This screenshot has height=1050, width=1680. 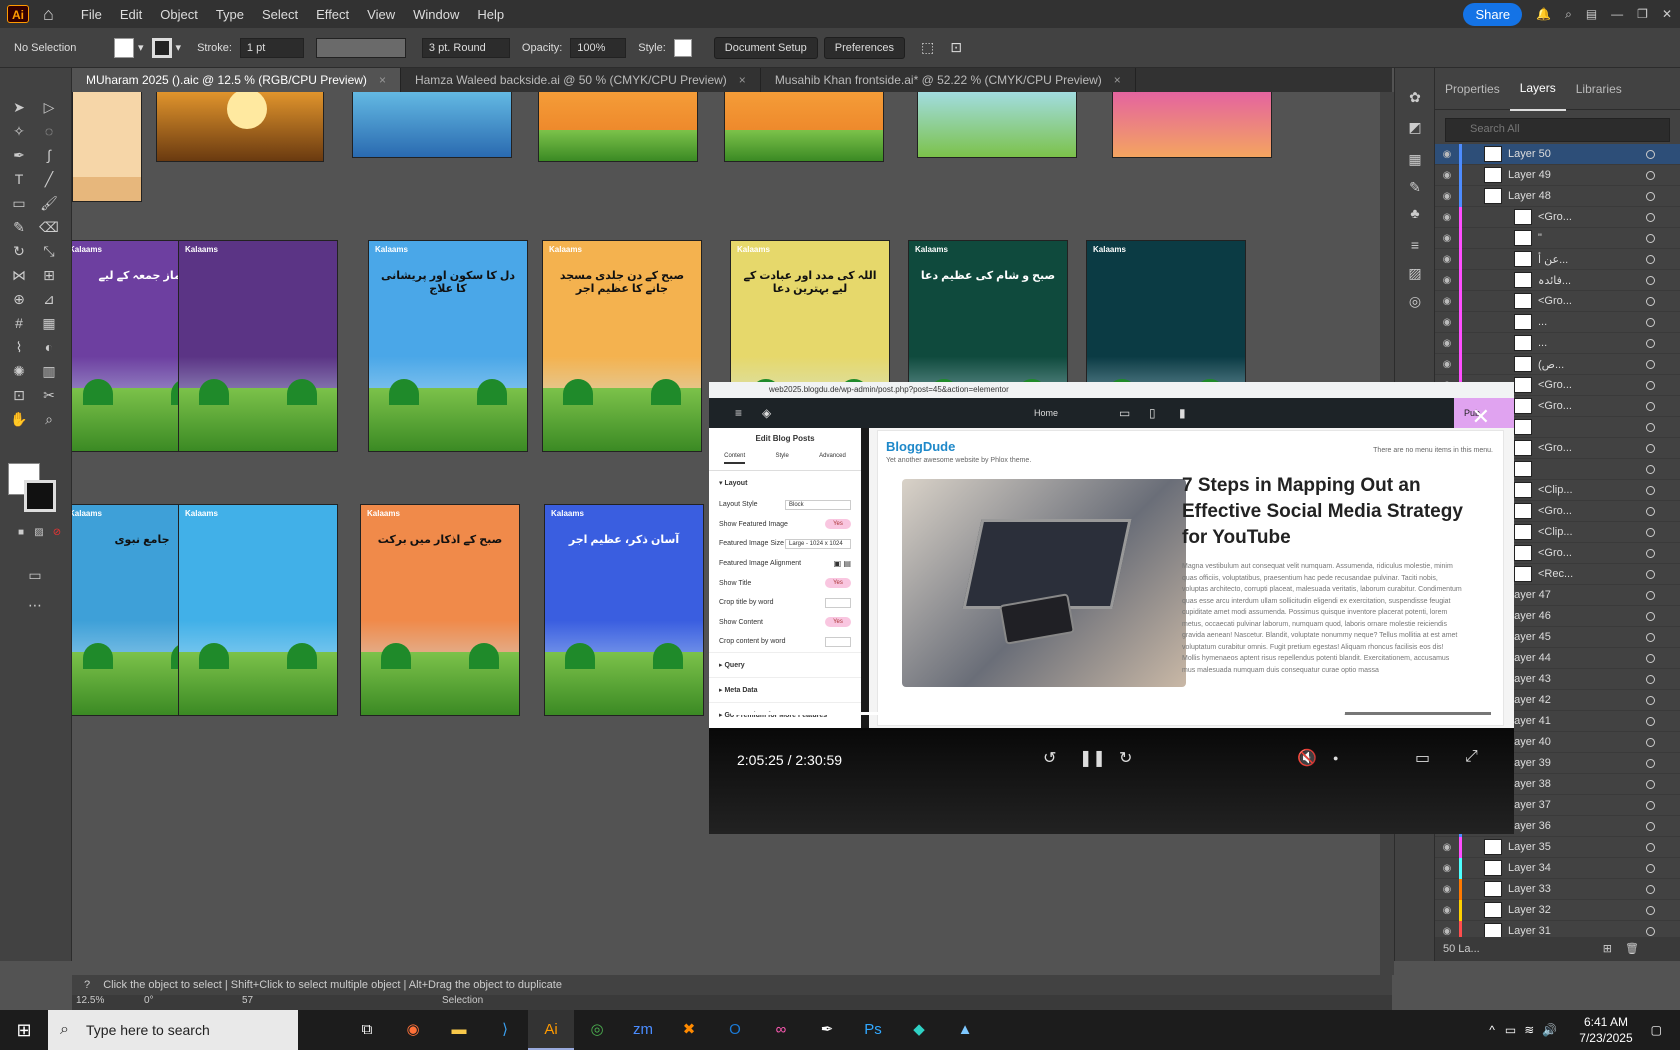 I want to click on column-graph-icon: ▥, so click(x=49, y=371).